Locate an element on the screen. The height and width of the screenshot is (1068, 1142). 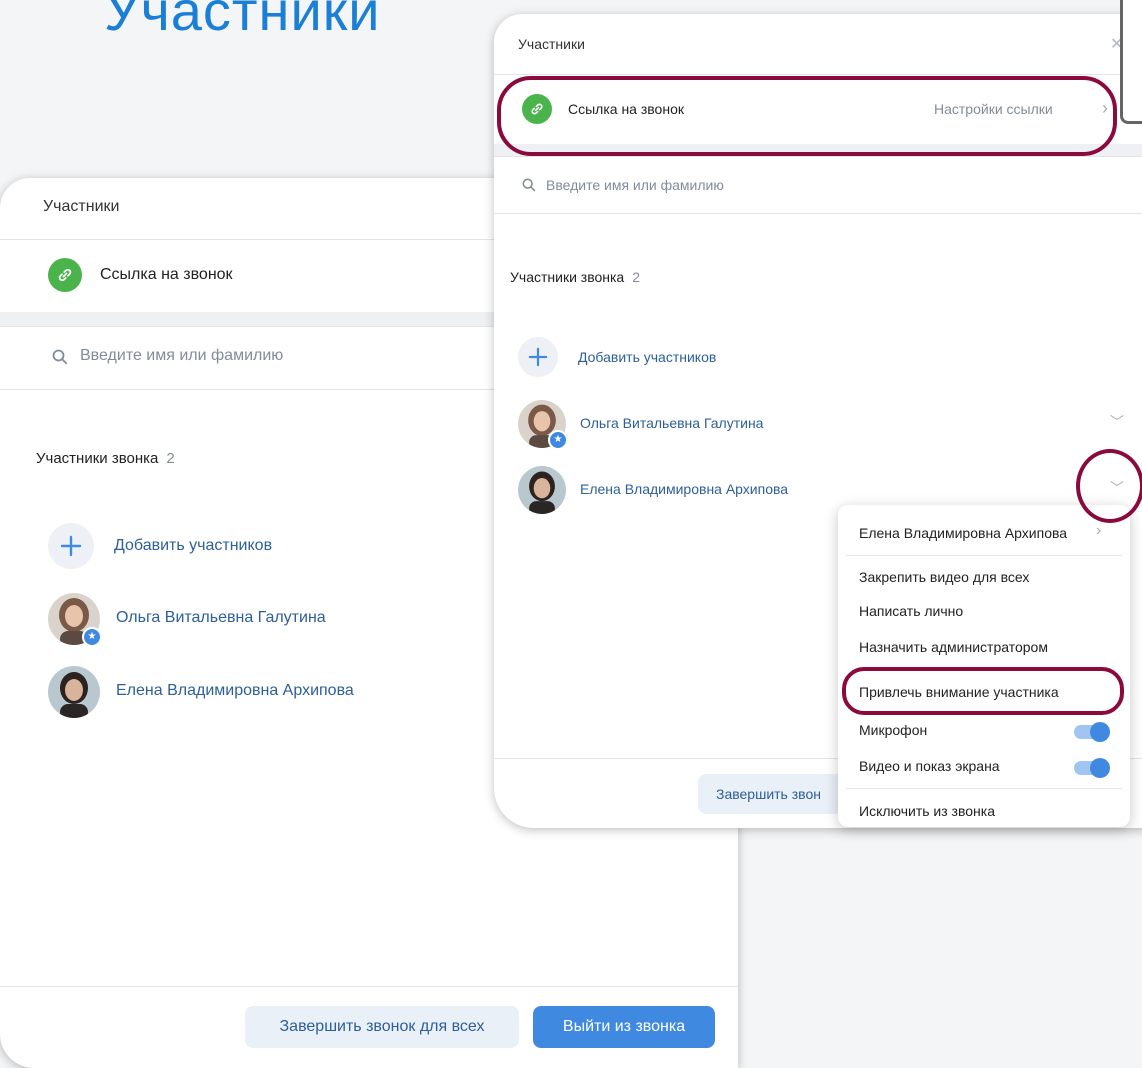
separator-band is located at coordinates (818, 150).